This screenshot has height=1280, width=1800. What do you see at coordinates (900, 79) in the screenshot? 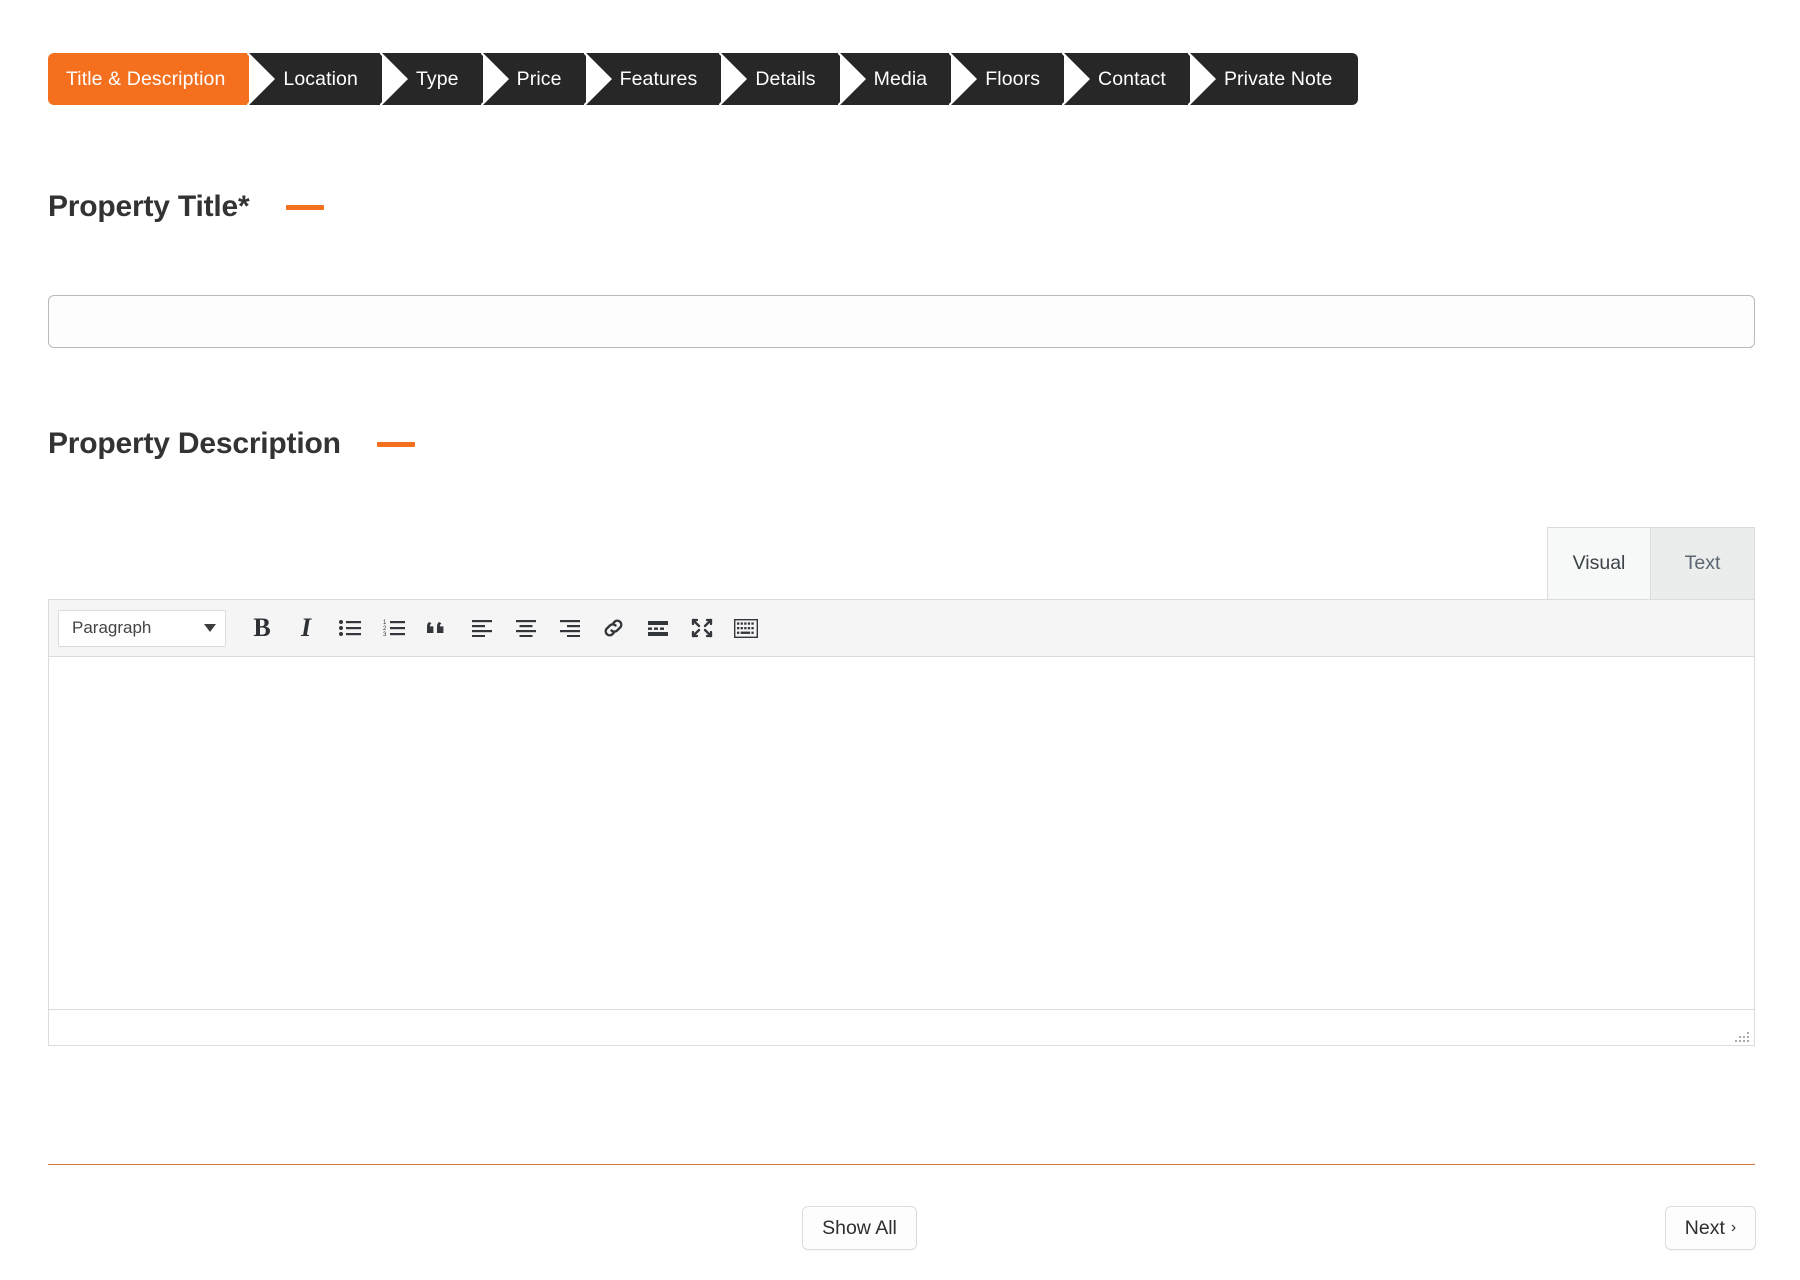
I see `step-label: Media` at bounding box center [900, 79].